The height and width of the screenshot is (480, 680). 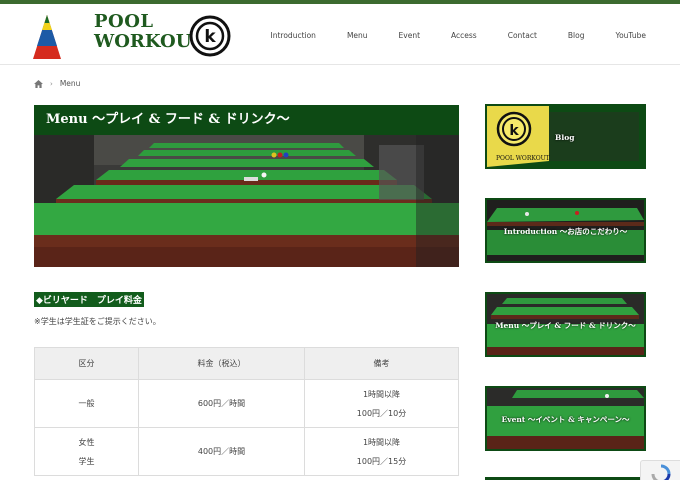 What do you see at coordinates (221, 363) in the screenshot?
I see `column-header-price: 料金（税込）` at bounding box center [221, 363].